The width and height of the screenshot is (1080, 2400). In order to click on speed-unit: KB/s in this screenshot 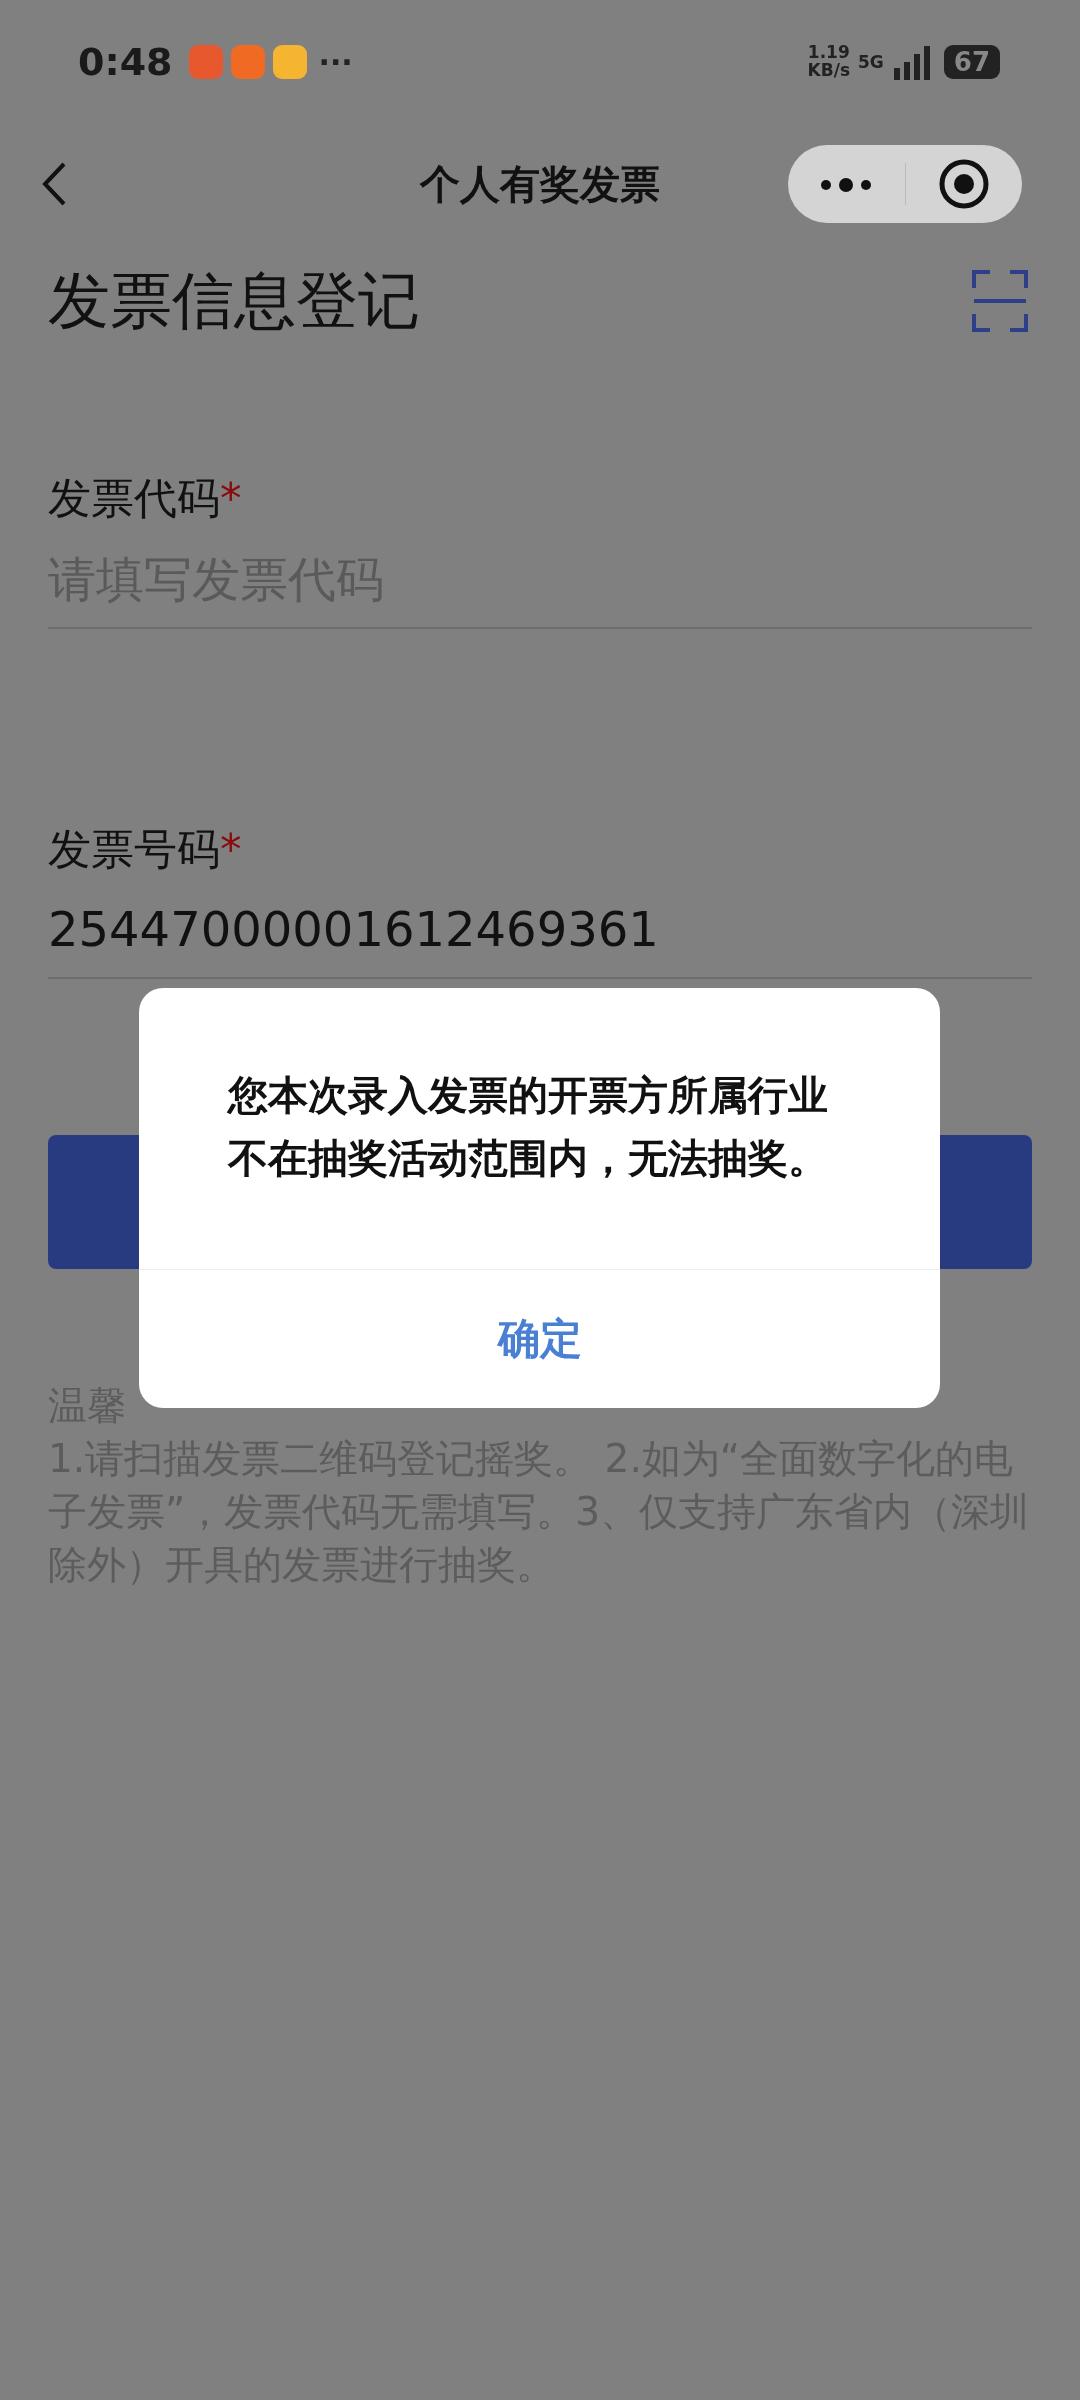, I will do `click(828, 71)`.